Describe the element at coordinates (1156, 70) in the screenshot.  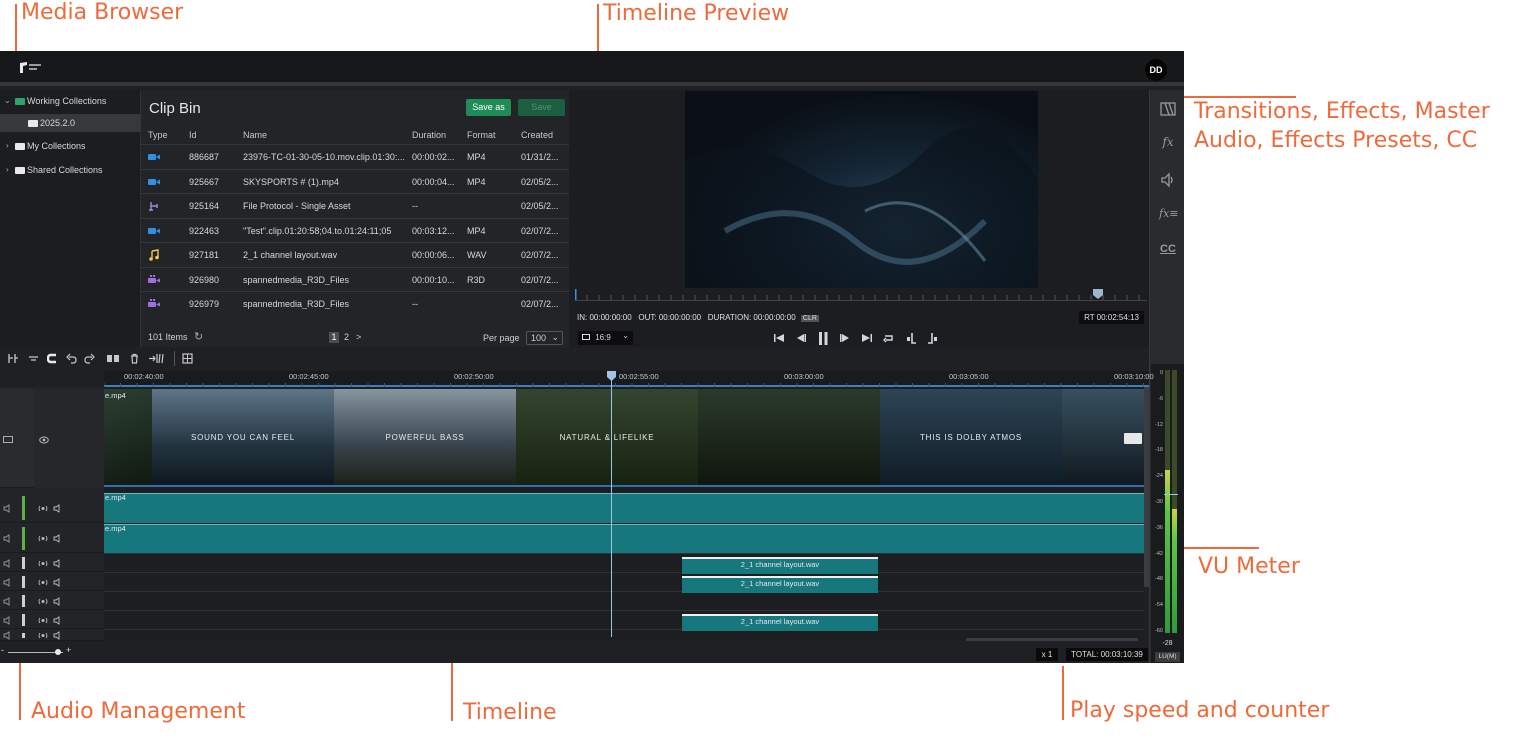
I see `user-avatar: DD` at that location.